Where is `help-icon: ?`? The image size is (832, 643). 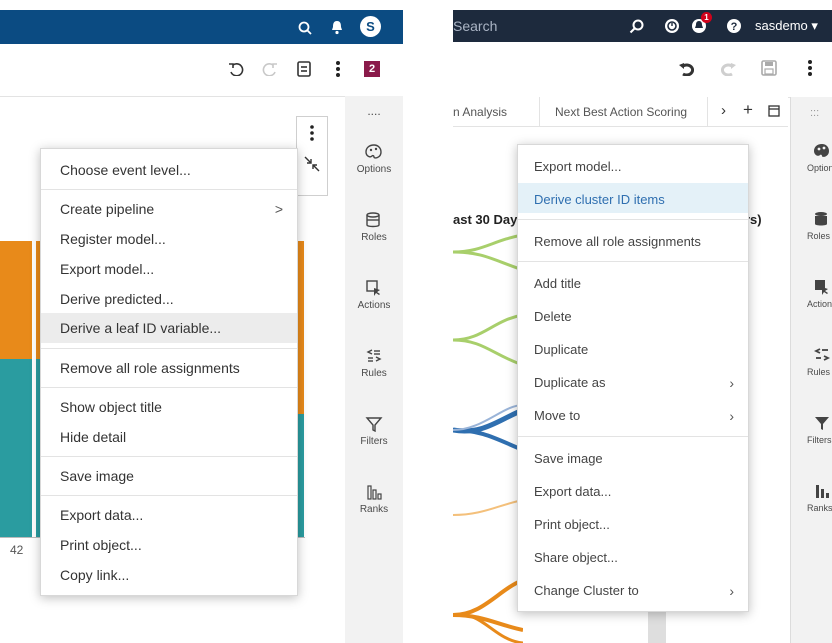 help-icon: ? is located at coordinates (734, 26).